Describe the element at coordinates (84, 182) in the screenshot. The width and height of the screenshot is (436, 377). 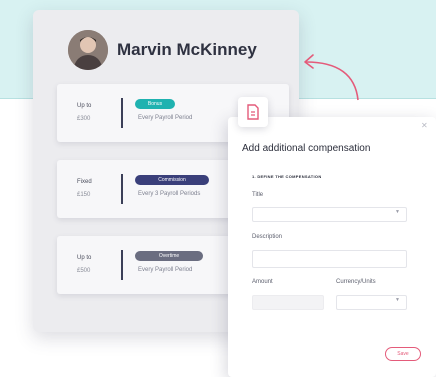
I see `amount-type: Fixed` at that location.